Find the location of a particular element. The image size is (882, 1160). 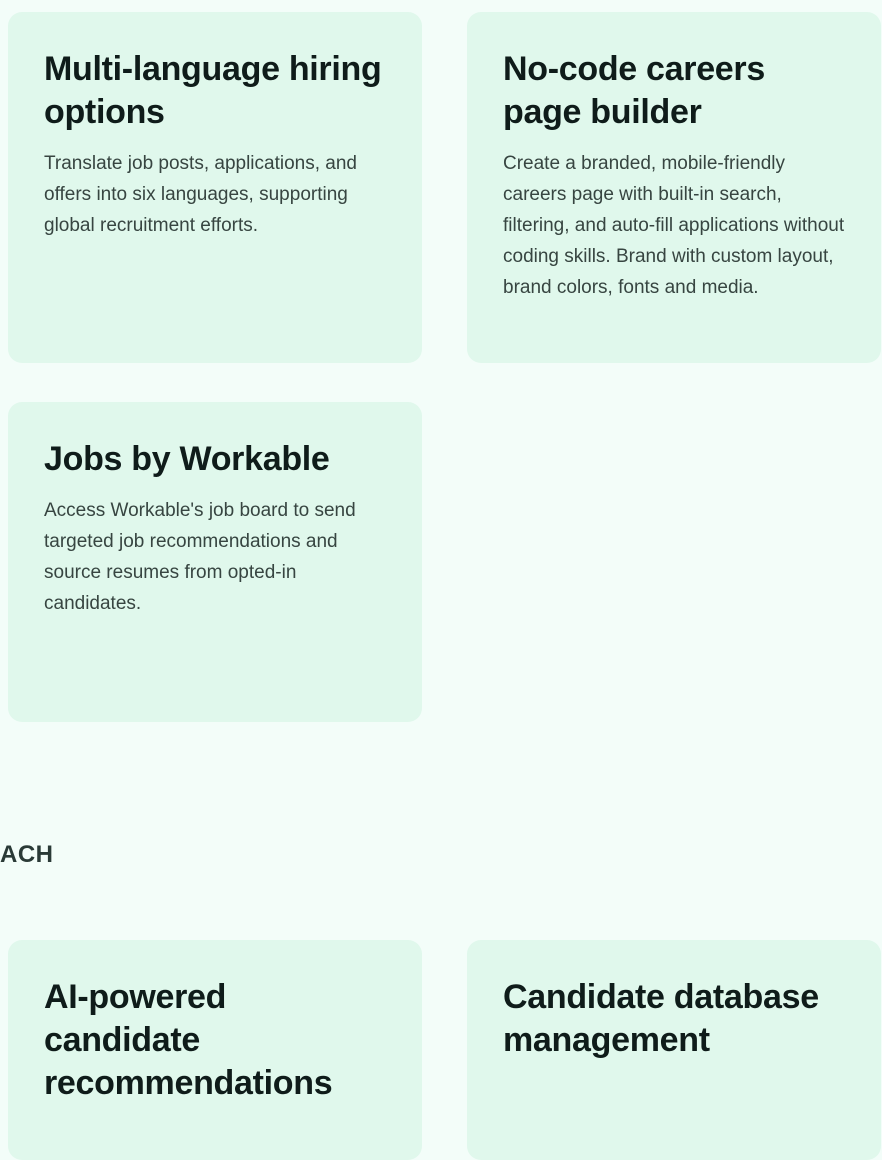

feature-card-title: Candidate database management is located at coordinates (661, 1018).